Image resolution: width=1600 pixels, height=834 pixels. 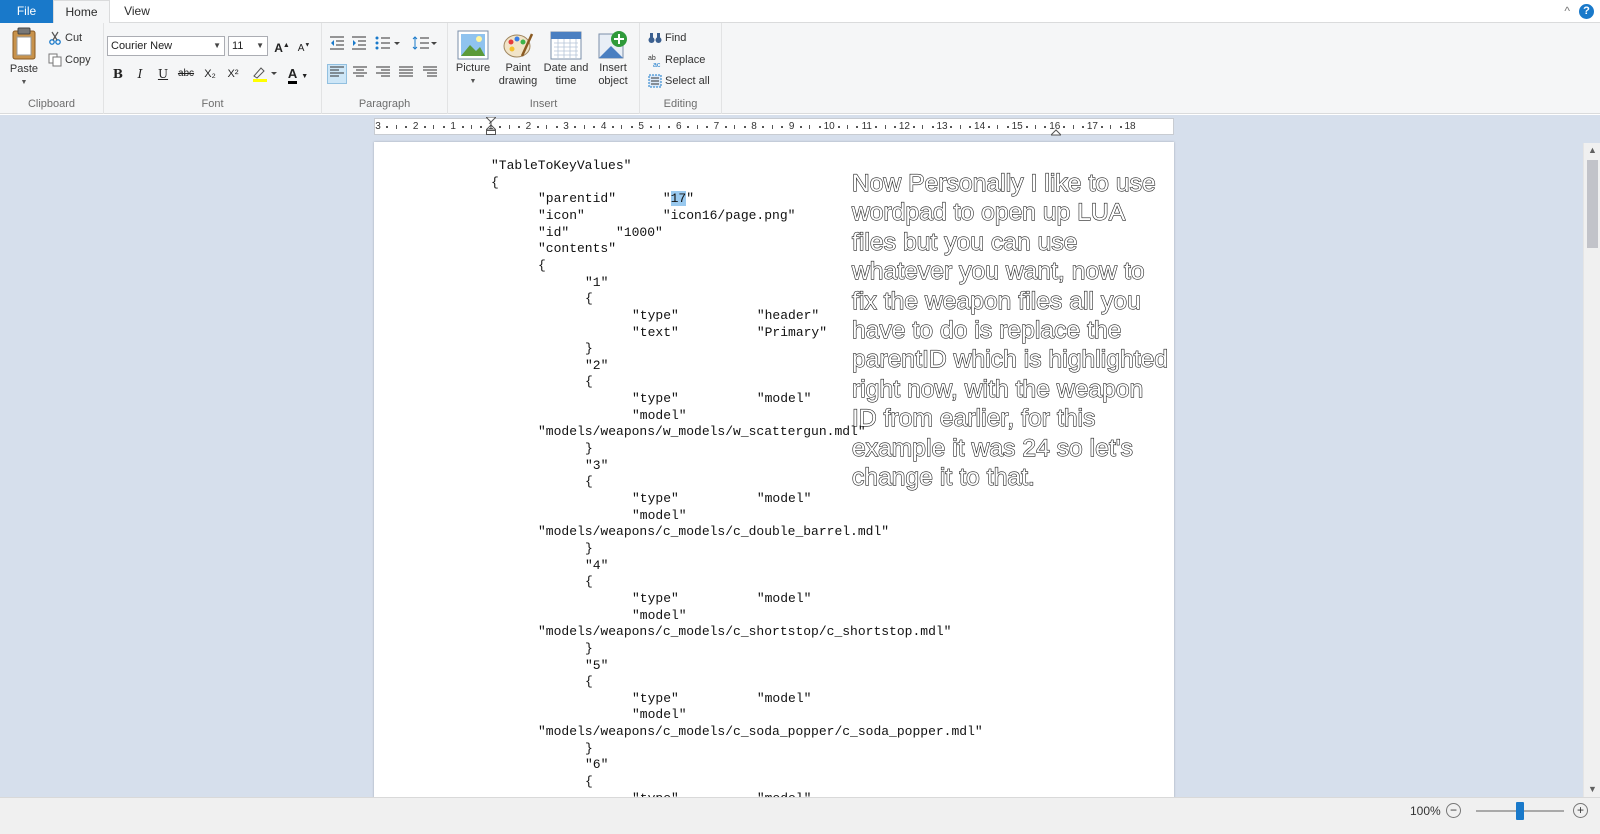 I want to click on clipboard-group: Paste ▼ Cut Copy Clipboard, so click(x=52, y=68).